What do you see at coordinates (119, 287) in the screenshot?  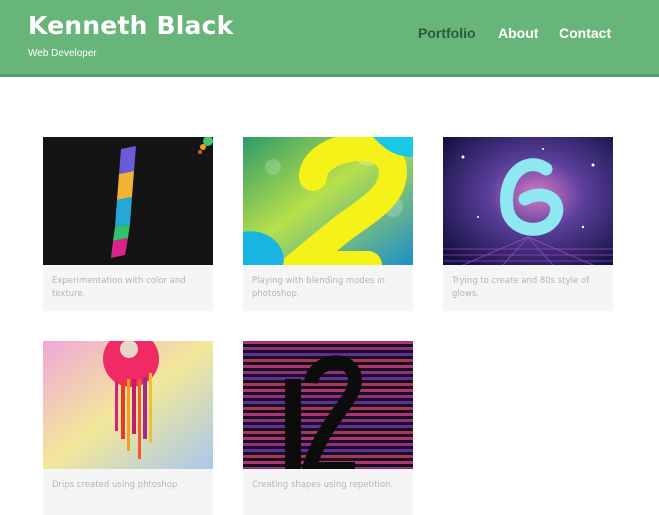 I see `portfolio-caption: Experimentation with color and texture.` at bounding box center [119, 287].